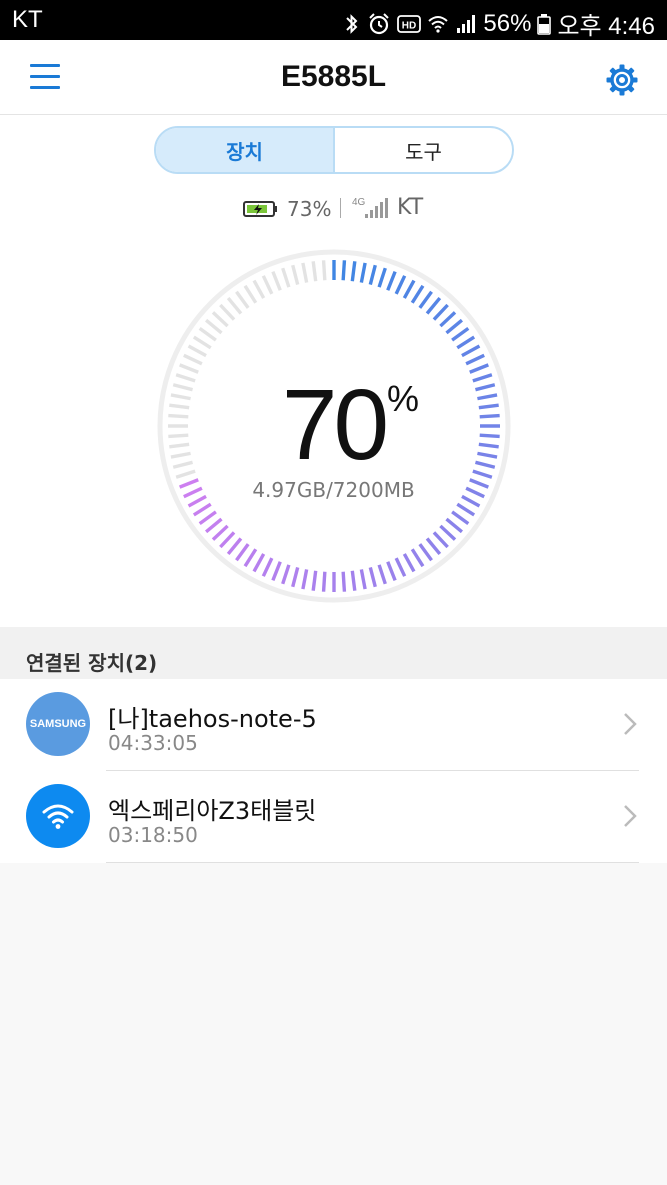 The image size is (667, 1185). What do you see at coordinates (507, 23) in the screenshot?
I see `status-battery-percent: 56%` at bounding box center [507, 23].